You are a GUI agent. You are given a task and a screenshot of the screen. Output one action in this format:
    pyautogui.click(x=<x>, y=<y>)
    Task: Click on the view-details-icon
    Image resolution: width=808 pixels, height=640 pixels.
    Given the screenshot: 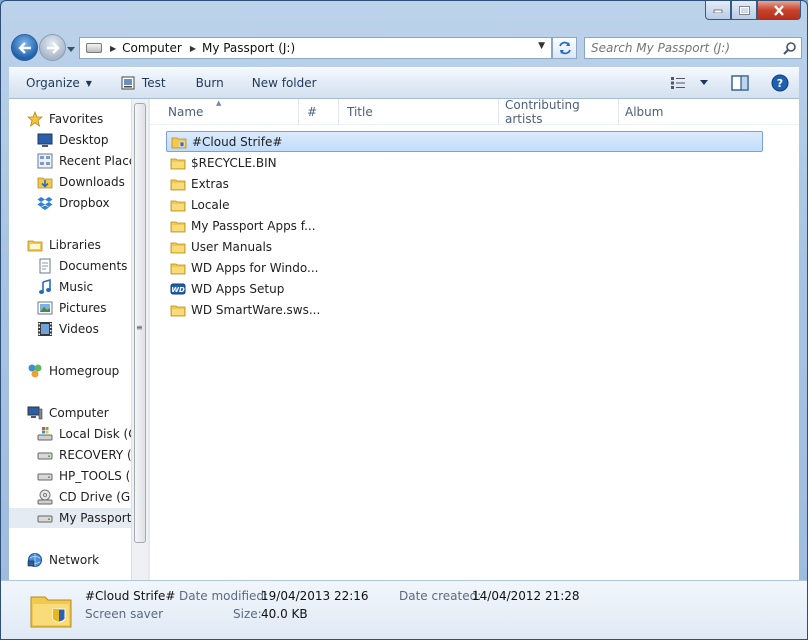 What is the action you would take?
    pyautogui.click(x=678, y=83)
    